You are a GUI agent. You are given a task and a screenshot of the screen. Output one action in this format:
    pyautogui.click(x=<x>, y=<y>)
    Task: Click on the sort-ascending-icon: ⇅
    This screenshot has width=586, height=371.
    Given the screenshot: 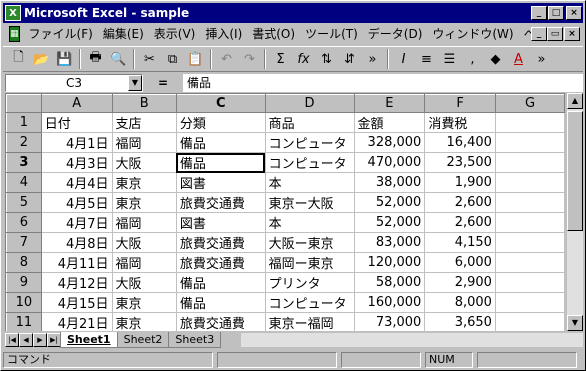 What is the action you would take?
    pyautogui.click(x=326, y=59)
    